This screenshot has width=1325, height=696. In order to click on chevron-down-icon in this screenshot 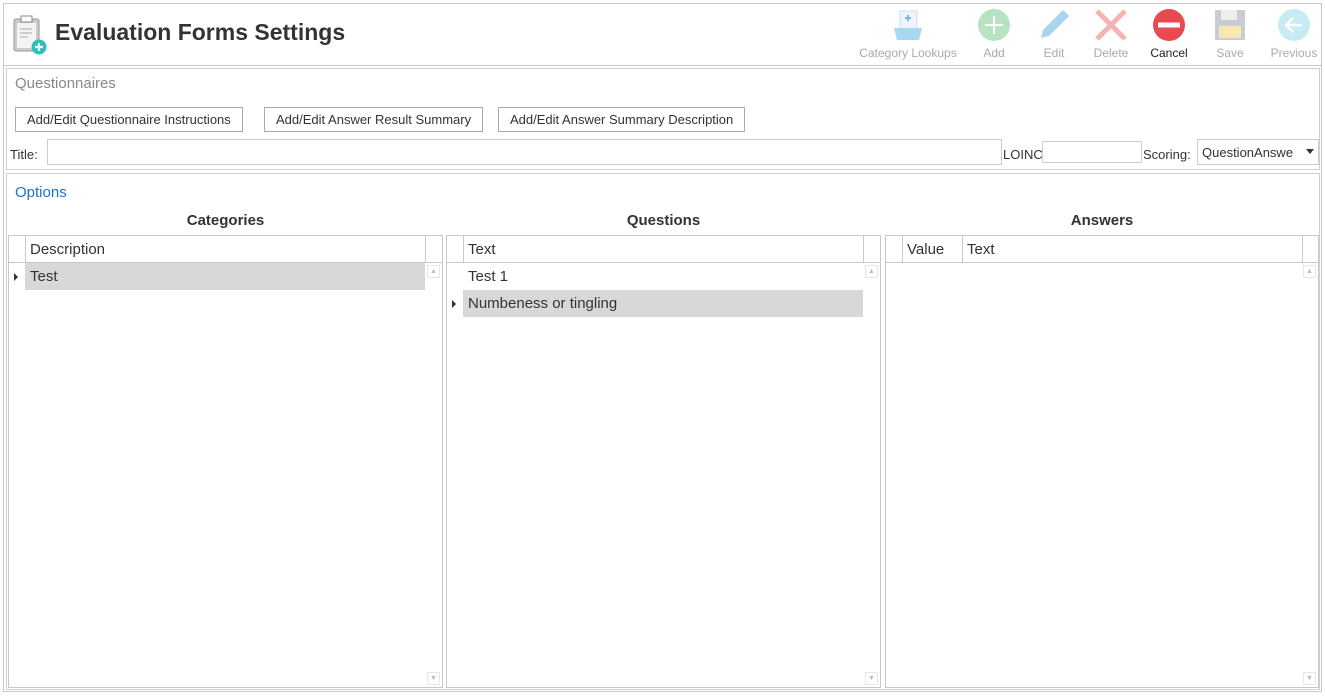, I will do `click(1310, 151)`.